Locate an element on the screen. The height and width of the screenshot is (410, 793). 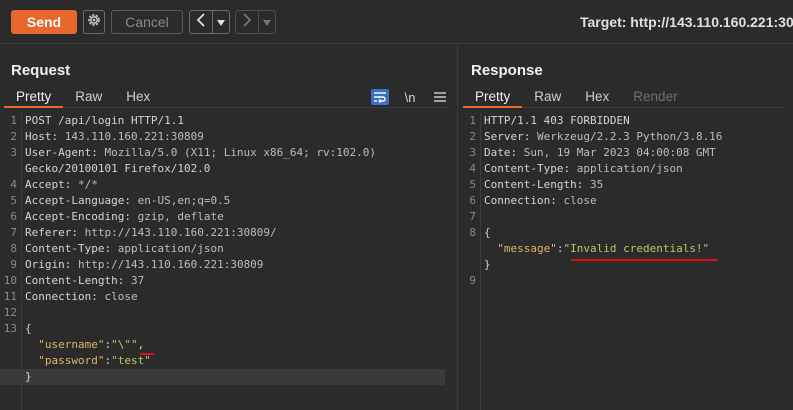
header-name: Referer is located at coordinates (48, 232).